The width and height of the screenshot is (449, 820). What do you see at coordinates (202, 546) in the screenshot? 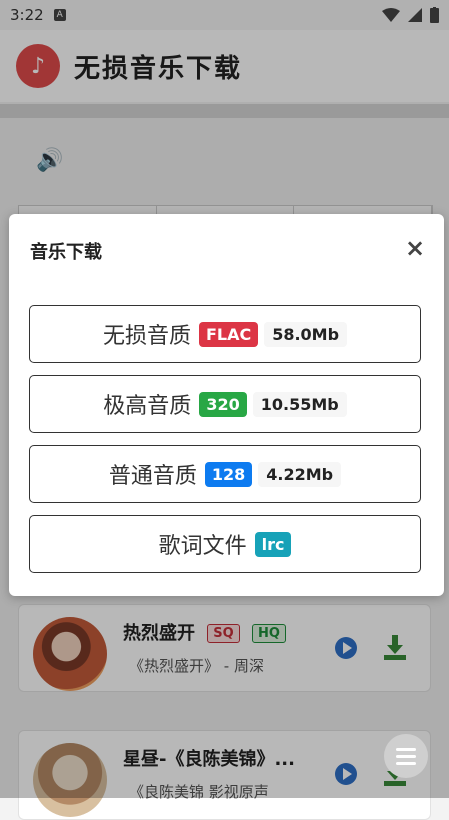
I see `option-label: 歌词文件` at bounding box center [202, 546].